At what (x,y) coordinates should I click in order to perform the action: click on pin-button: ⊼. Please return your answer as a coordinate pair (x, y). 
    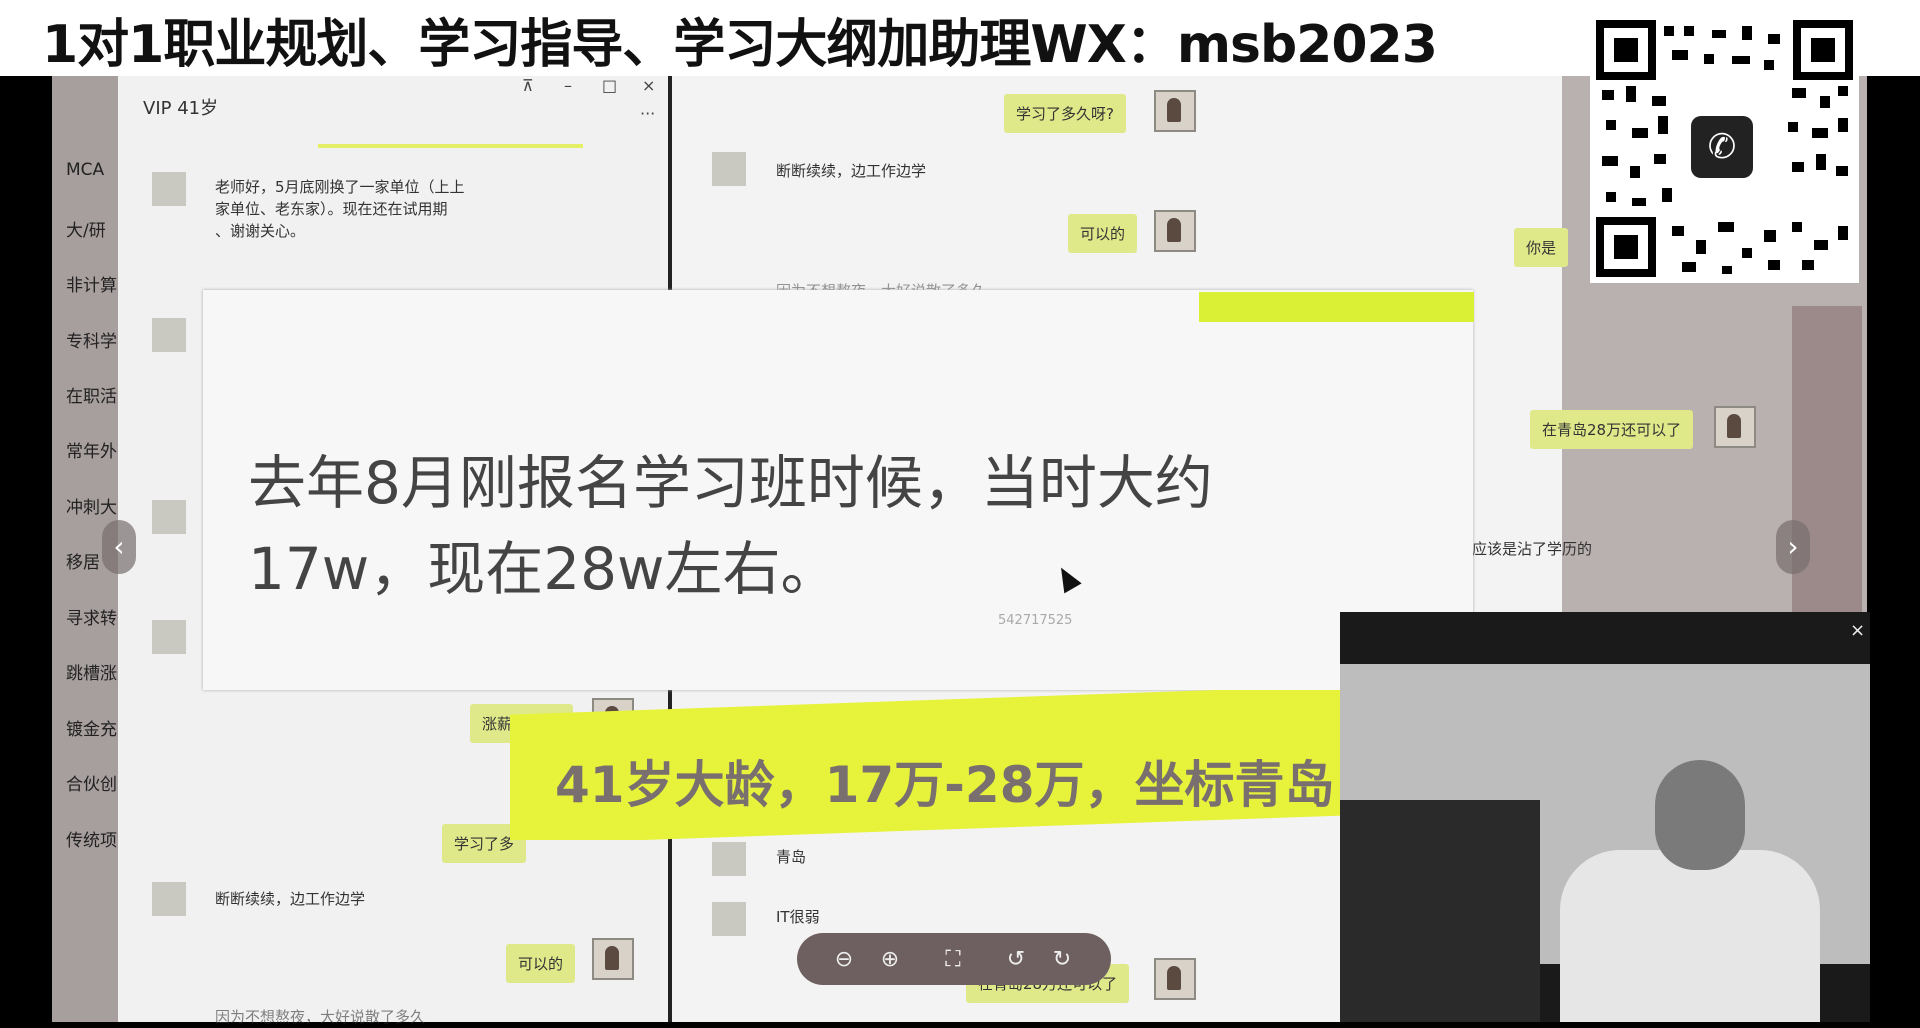
    Looking at the image, I should click on (528, 85).